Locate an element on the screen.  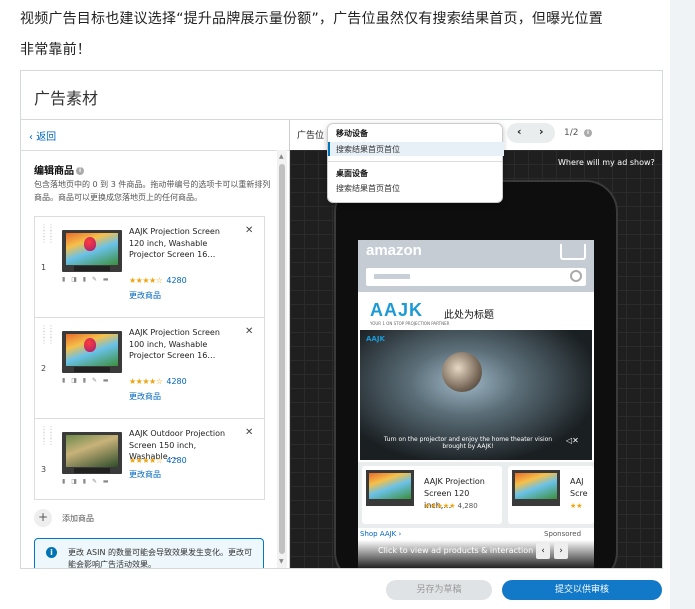
video-brand-logo: AAJK is located at coordinates (375, 339).